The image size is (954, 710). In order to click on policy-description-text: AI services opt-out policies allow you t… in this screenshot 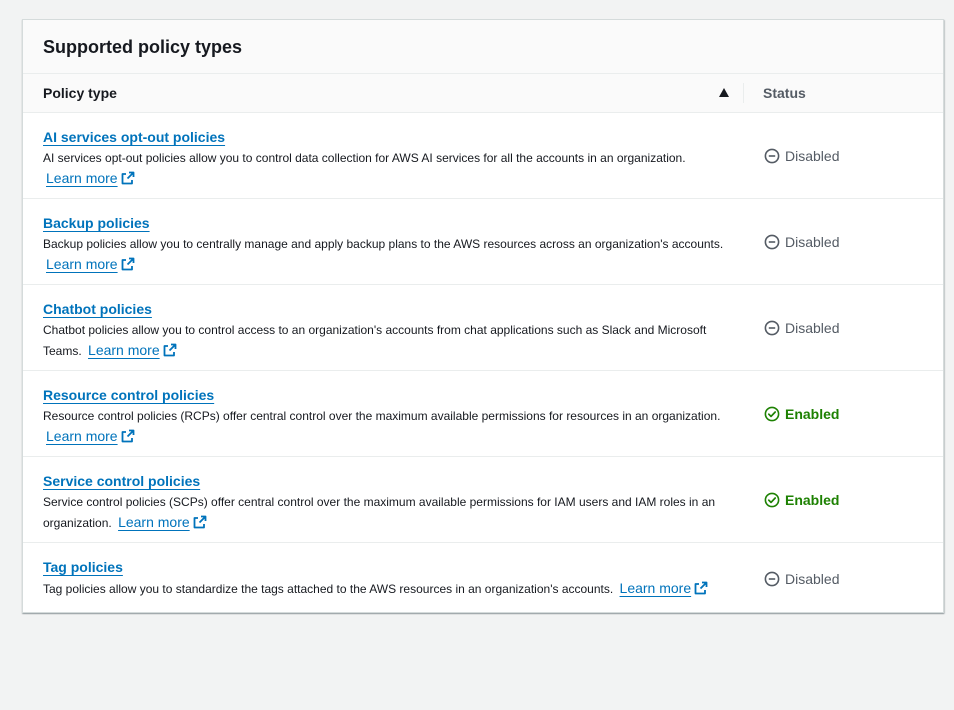, I will do `click(364, 158)`.